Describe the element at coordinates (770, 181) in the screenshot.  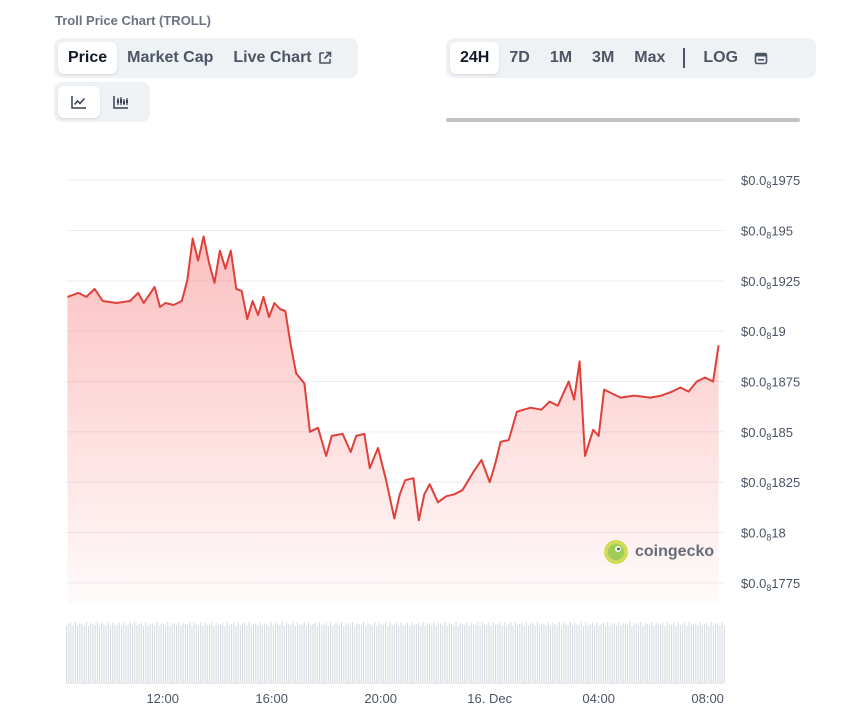
I see `y-tick-label: $0.081975` at that location.